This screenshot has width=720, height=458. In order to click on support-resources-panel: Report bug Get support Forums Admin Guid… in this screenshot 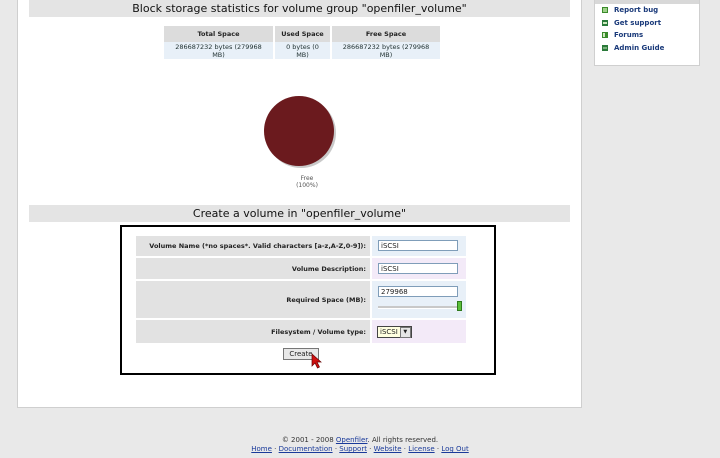, I will do `click(647, 33)`.